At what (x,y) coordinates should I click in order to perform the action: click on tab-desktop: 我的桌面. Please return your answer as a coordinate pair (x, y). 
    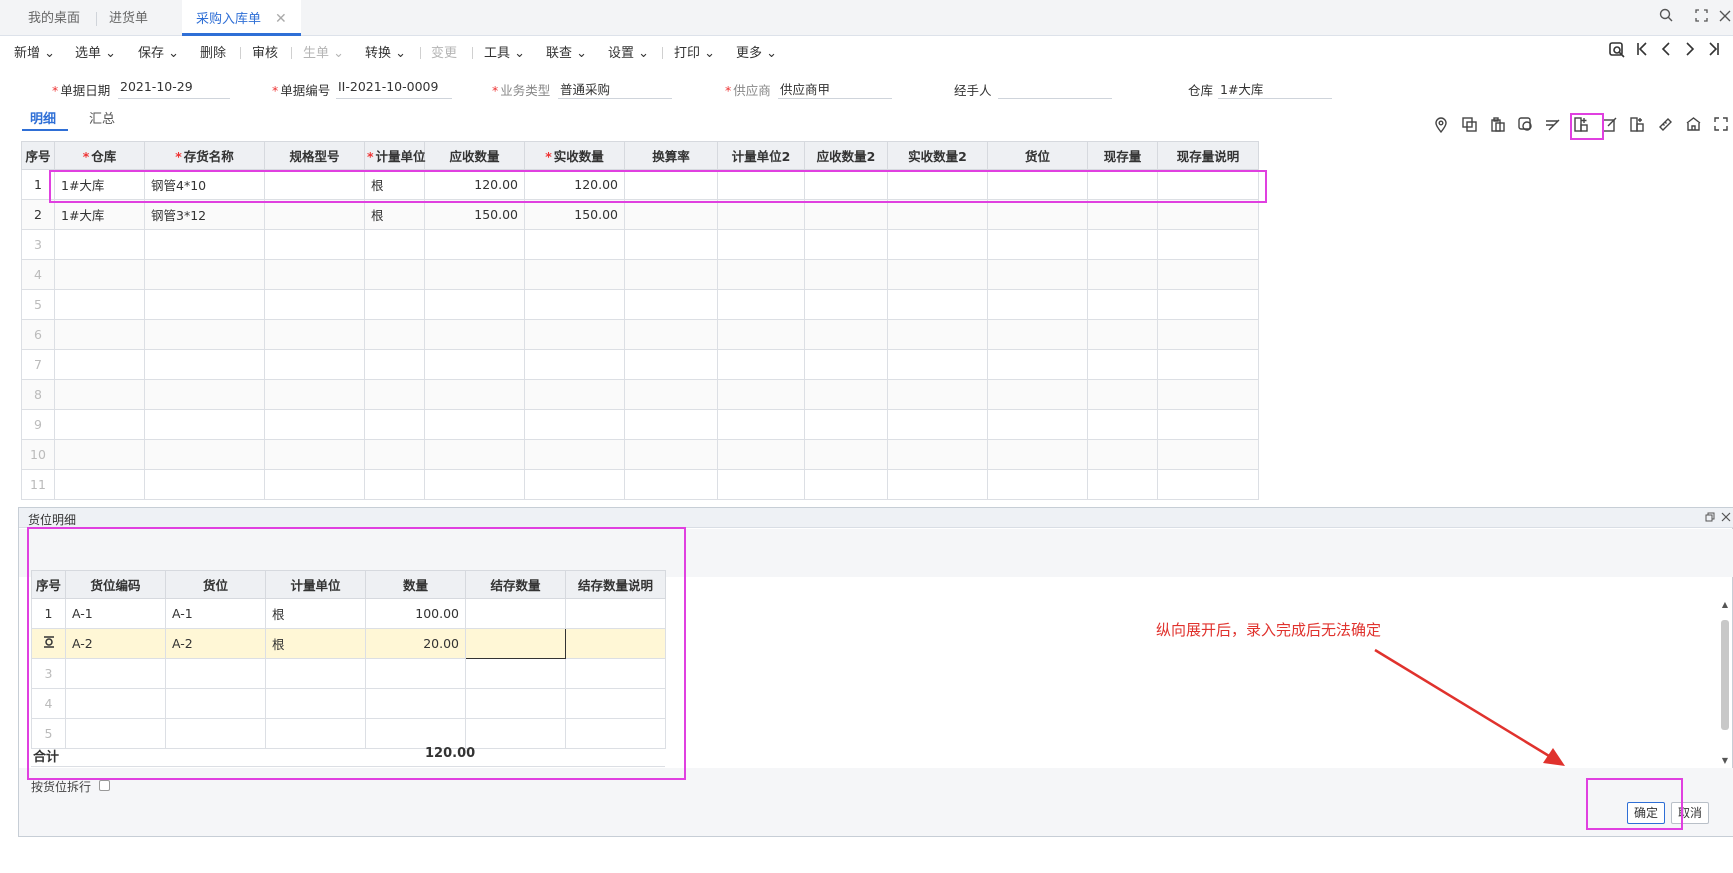
    Looking at the image, I should click on (54, 18).